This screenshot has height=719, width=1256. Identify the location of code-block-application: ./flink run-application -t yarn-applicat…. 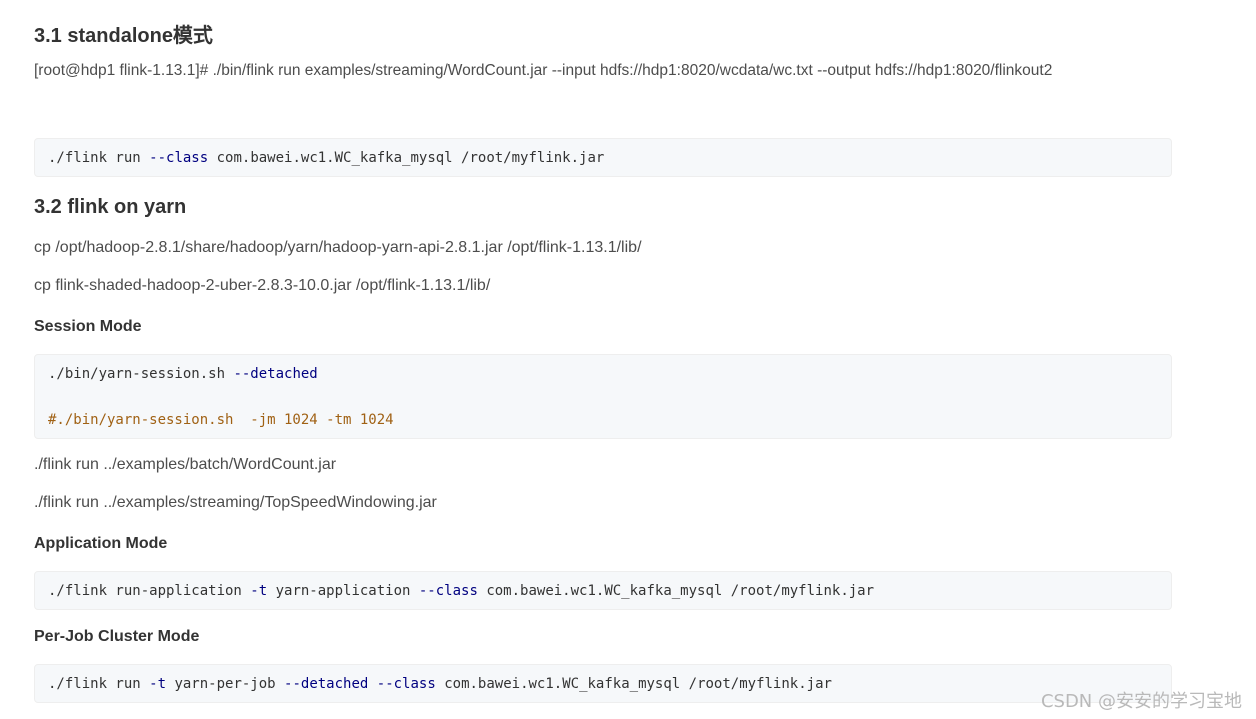
(603, 590).